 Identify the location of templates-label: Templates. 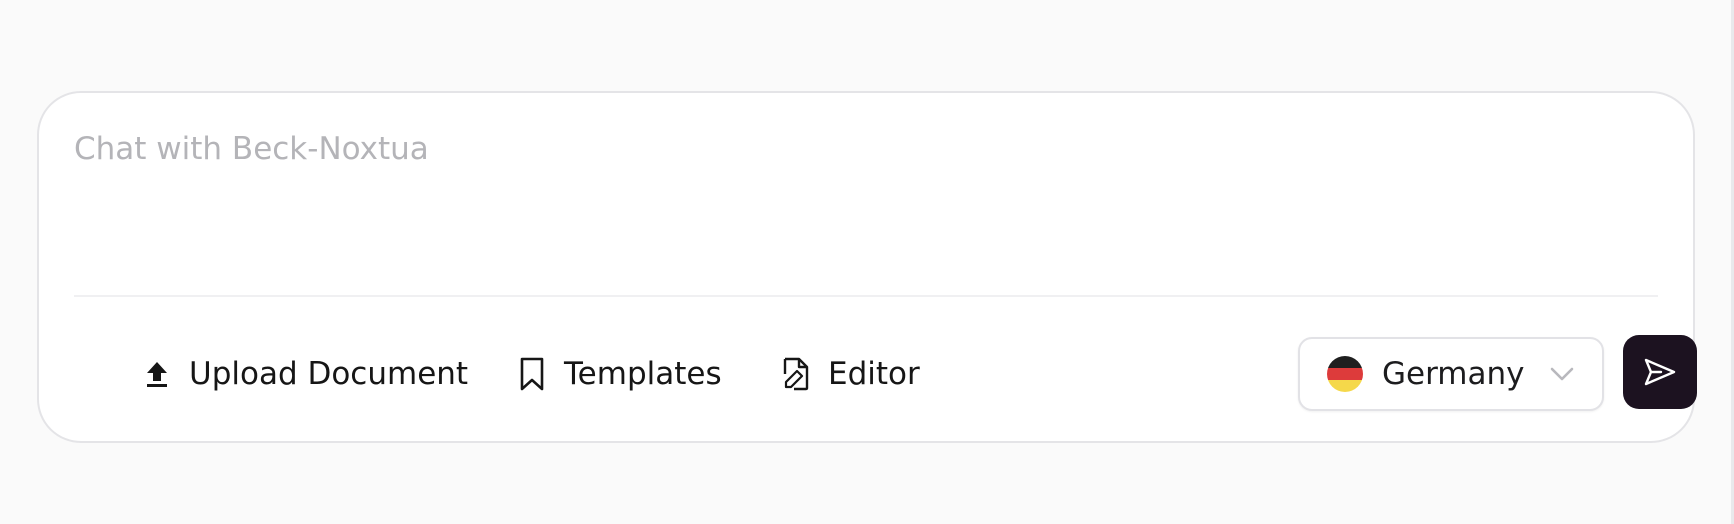
(643, 374).